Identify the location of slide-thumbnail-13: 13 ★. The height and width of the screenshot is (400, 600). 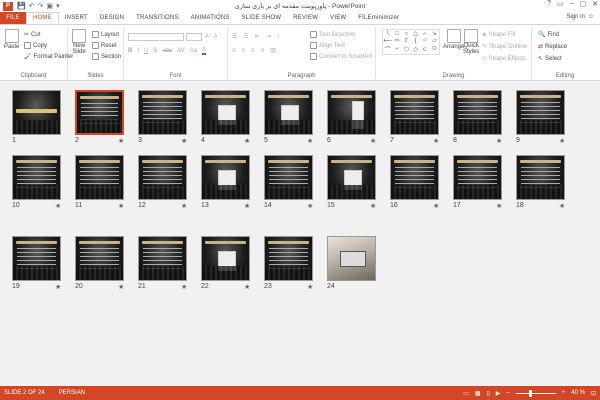
(232, 183).